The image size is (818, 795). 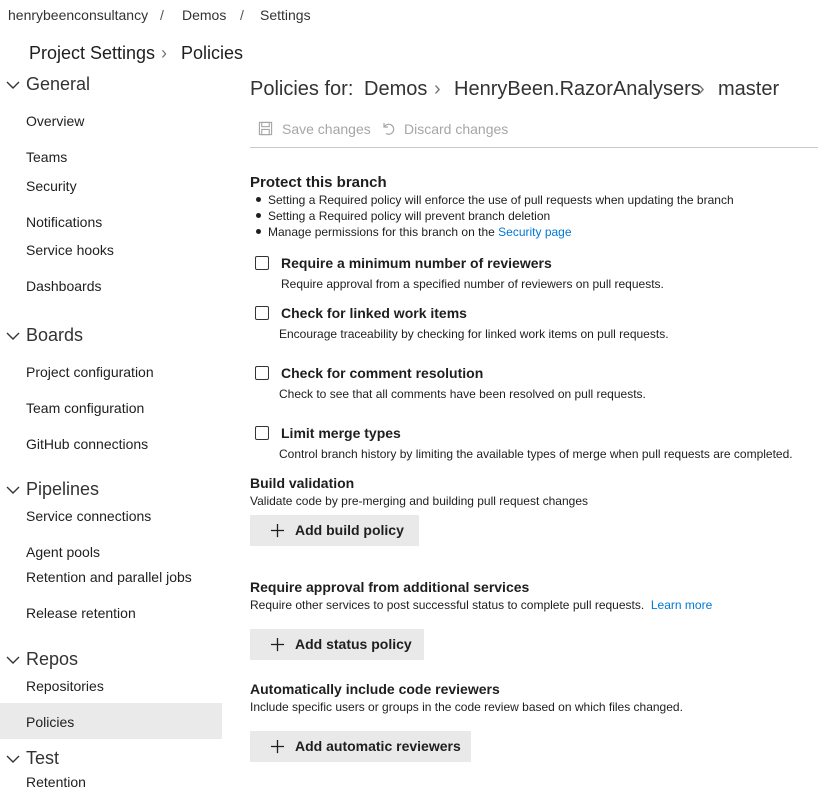 I want to click on sidebar-item-retention: Retention, so click(x=56, y=782).